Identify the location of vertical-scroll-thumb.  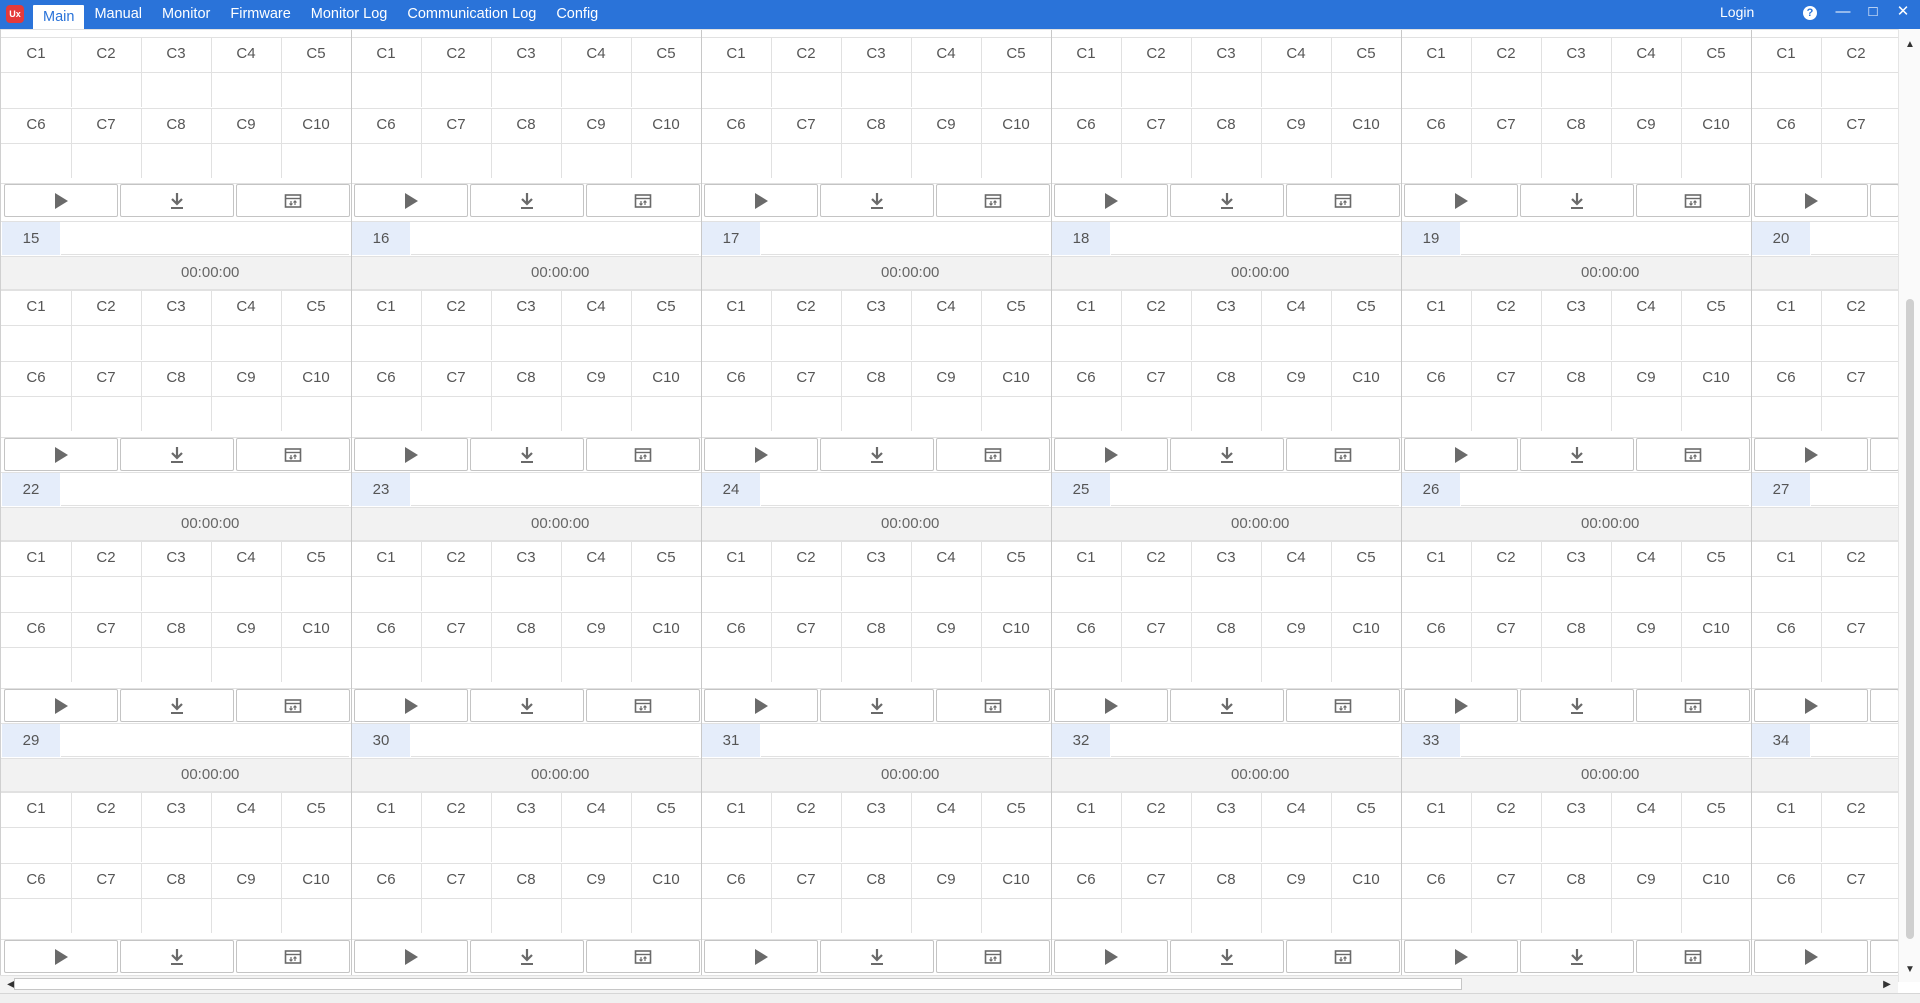
(1910, 619).